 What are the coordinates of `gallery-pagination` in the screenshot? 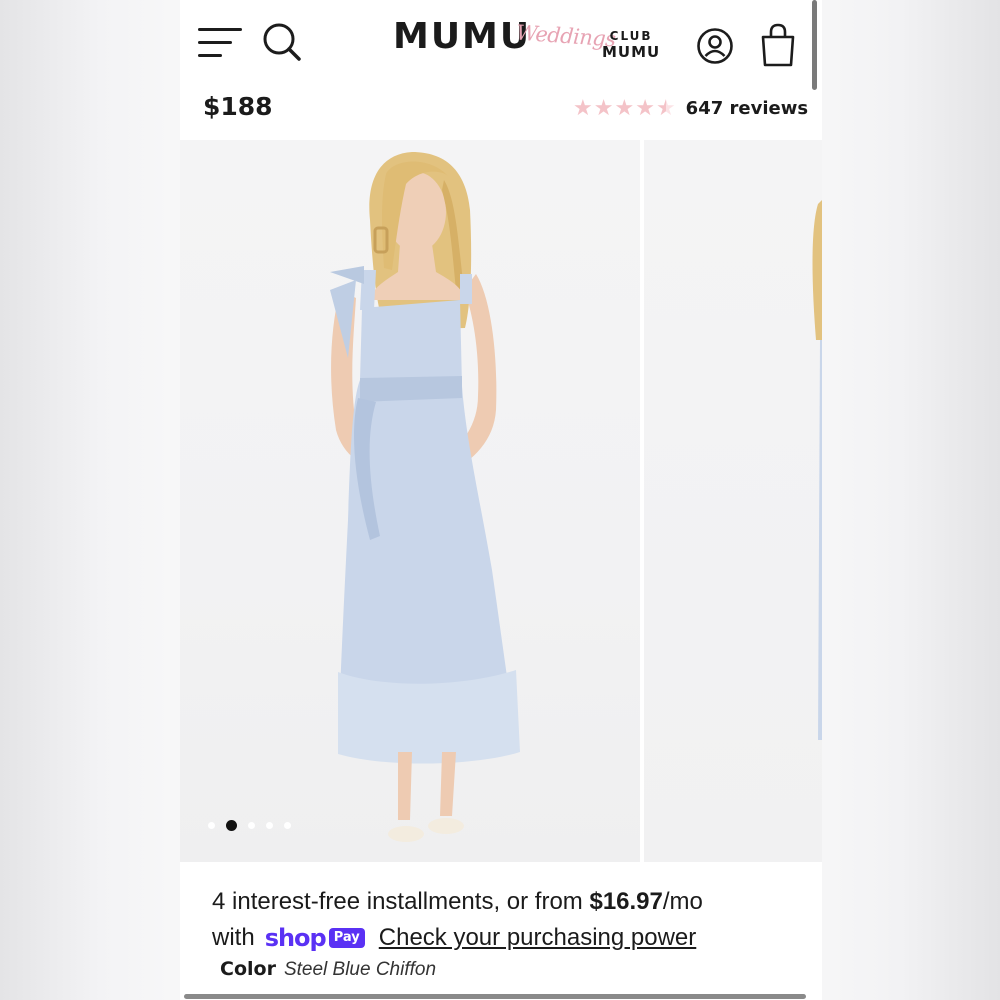 It's located at (255, 825).